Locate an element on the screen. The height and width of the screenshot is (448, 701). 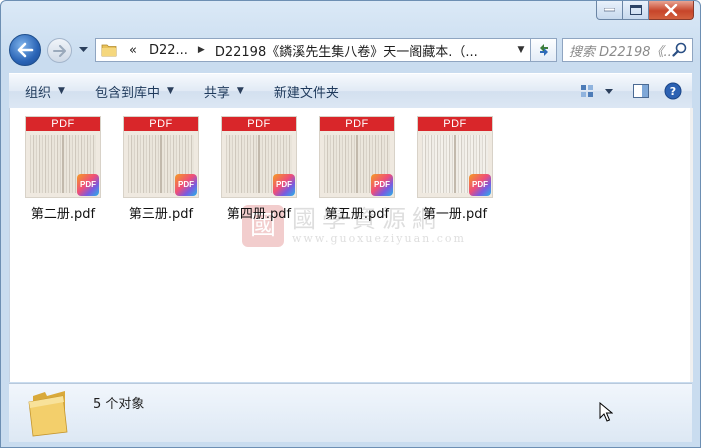
file-name: 第五册.pdf is located at coordinates (357, 214).